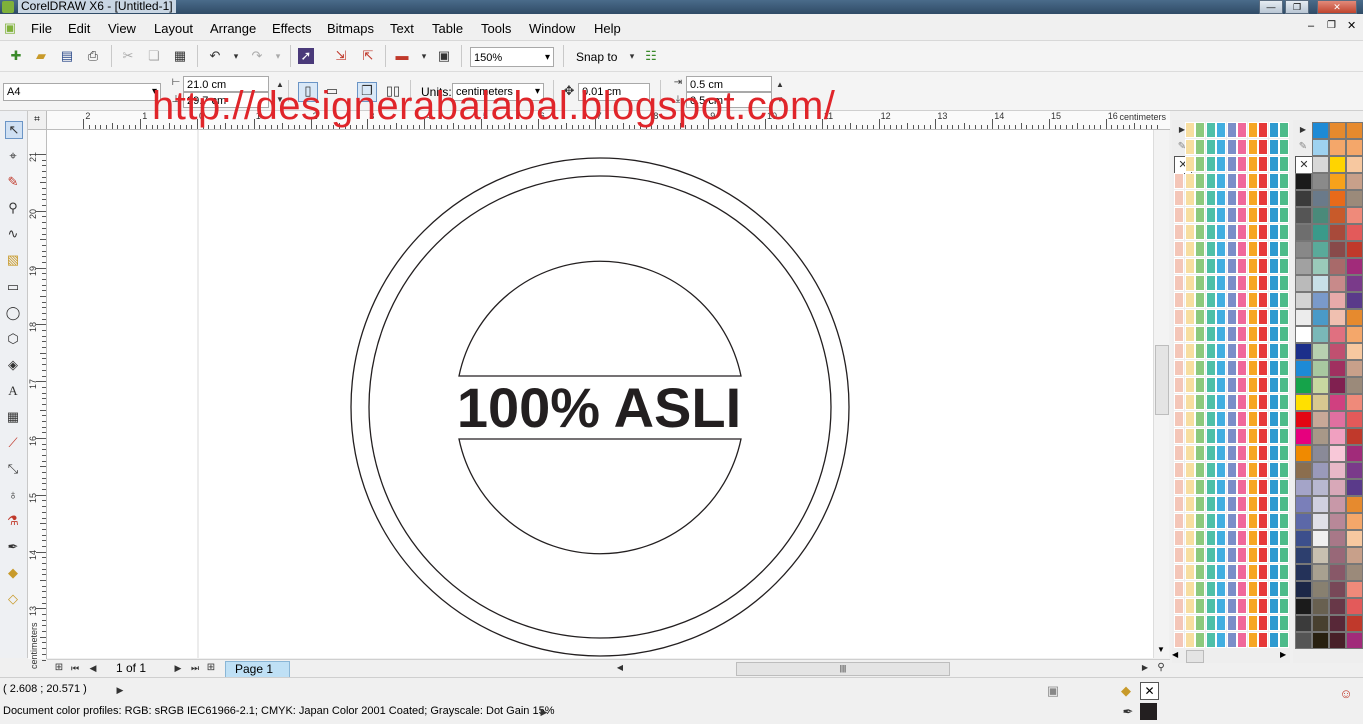 The height and width of the screenshot is (724, 1363). What do you see at coordinates (843, 669) in the screenshot?
I see `horizontal-scroll-thumb: |||` at bounding box center [843, 669].